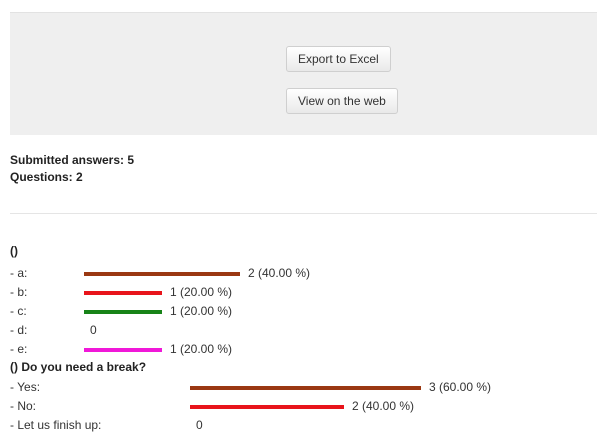 The image size is (597, 434). Describe the element at coordinates (300, 312) in the screenshot. I see `answer-row: - c: 1 (20.00 %)` at that location.